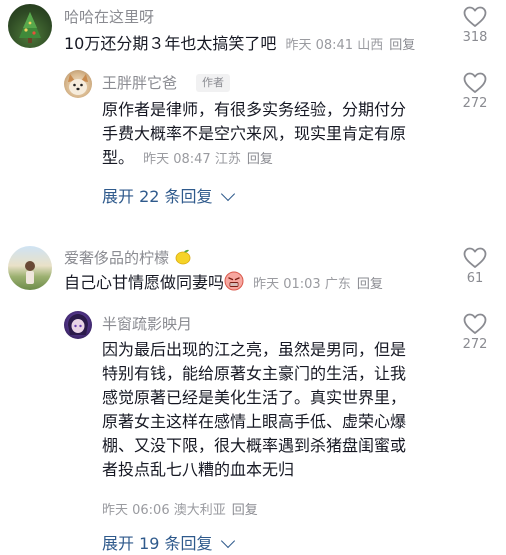  What do you see at coordinates (475, 37) in the screenshot?
I see `like-count: 318` at bounding box center [475, 37].